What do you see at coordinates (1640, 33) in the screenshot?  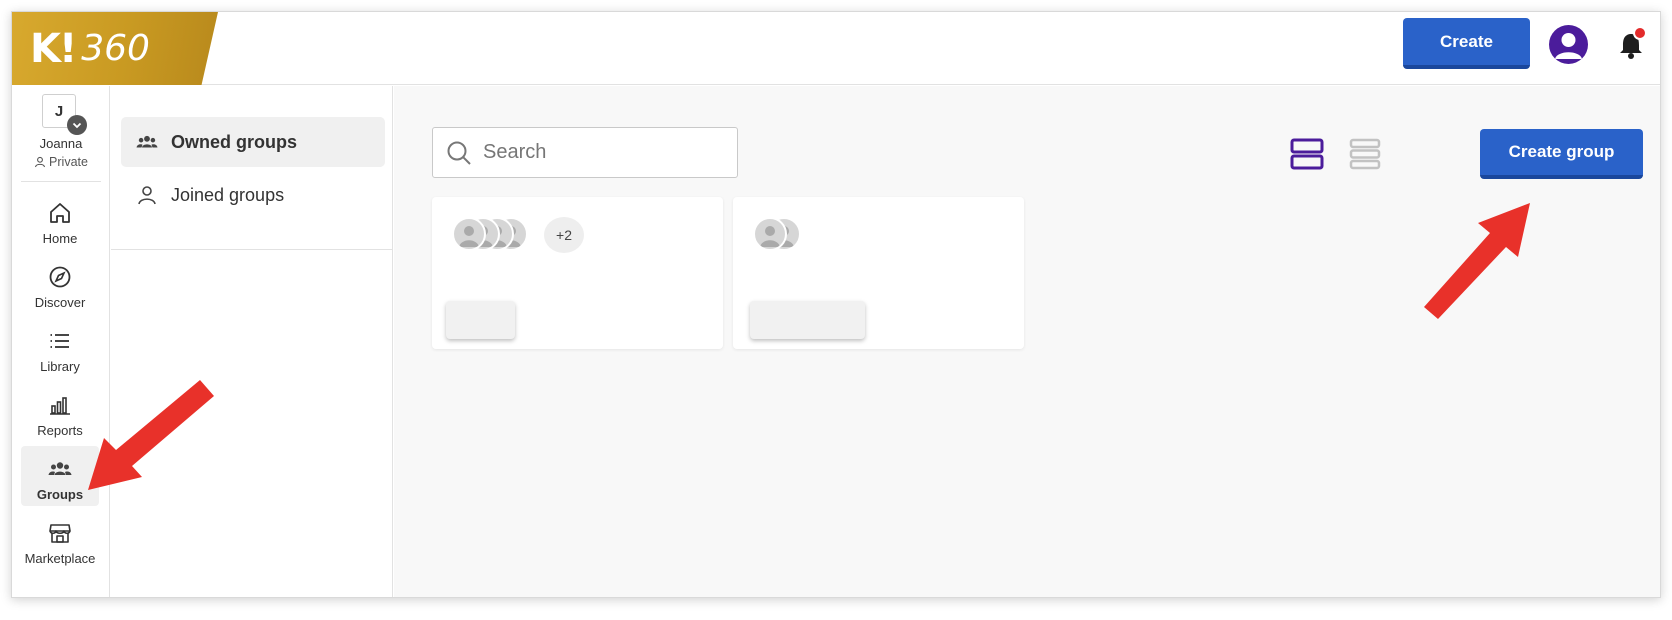 I see `notification-badge` at bounding box center [1640, 33].